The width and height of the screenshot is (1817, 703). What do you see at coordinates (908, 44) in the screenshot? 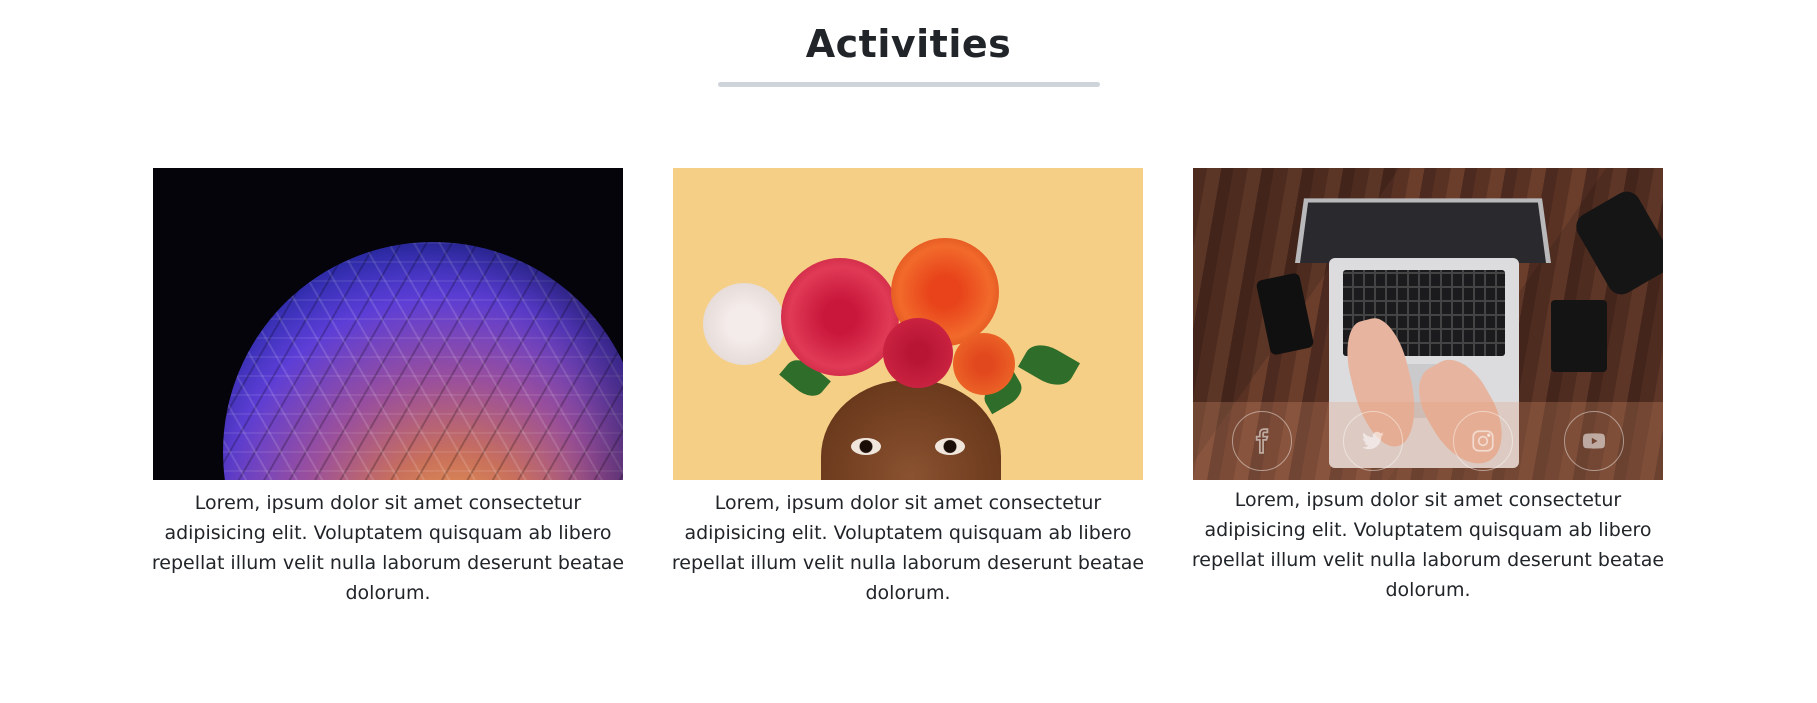
I see `section-title: Activities` at bounding box center [908, 44].